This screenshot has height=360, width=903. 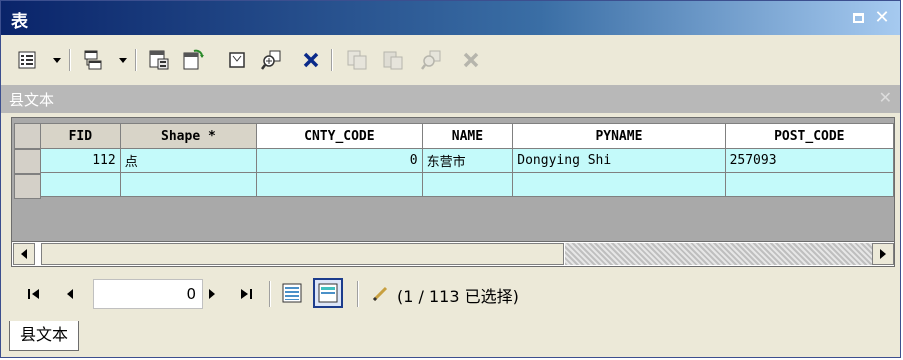 What do you see at coordinates (339, 160) in the screenshot?
I see `cell-cnty-code: 0` at bounding box center [339, 160].